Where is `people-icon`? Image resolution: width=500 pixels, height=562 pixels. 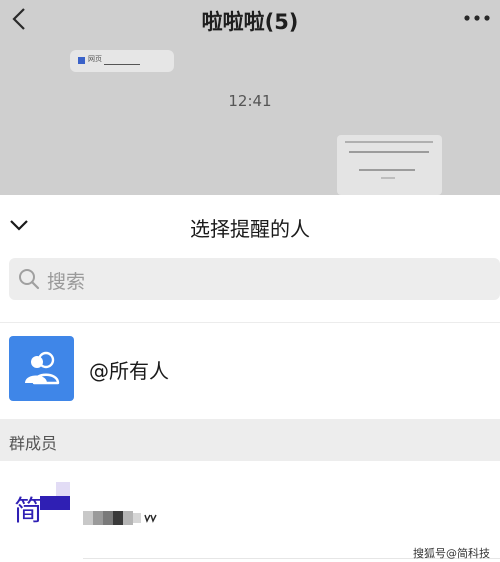
people-icon is located at coordinates (42, 368).